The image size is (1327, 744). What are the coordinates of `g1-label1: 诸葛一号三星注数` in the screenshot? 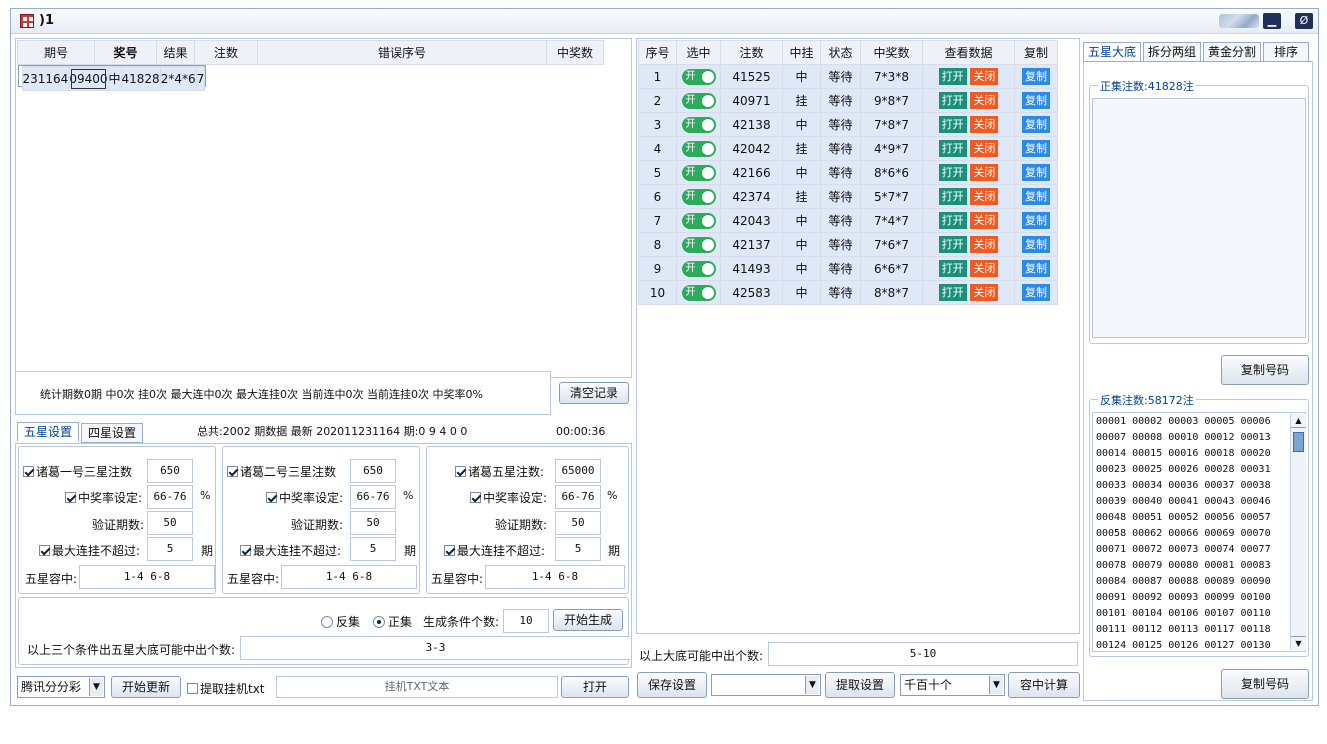 It's located at (77, 471).